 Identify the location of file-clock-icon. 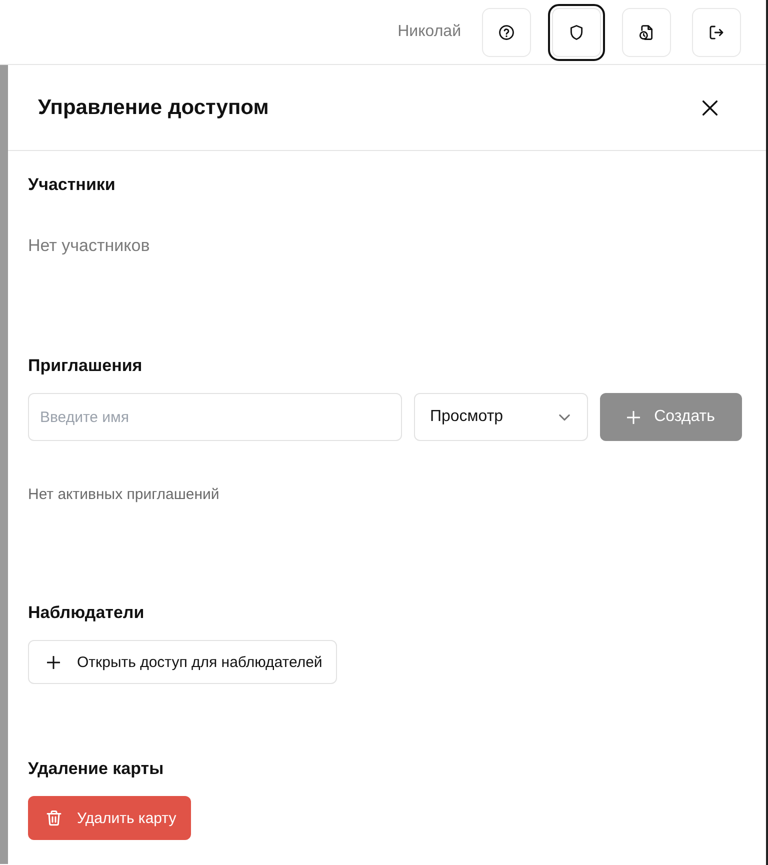
(646, 32).